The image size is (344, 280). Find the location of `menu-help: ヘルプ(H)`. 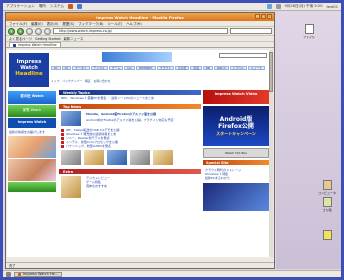

menu-help: ヘルプ(H) is located at coordinates (133, 23).